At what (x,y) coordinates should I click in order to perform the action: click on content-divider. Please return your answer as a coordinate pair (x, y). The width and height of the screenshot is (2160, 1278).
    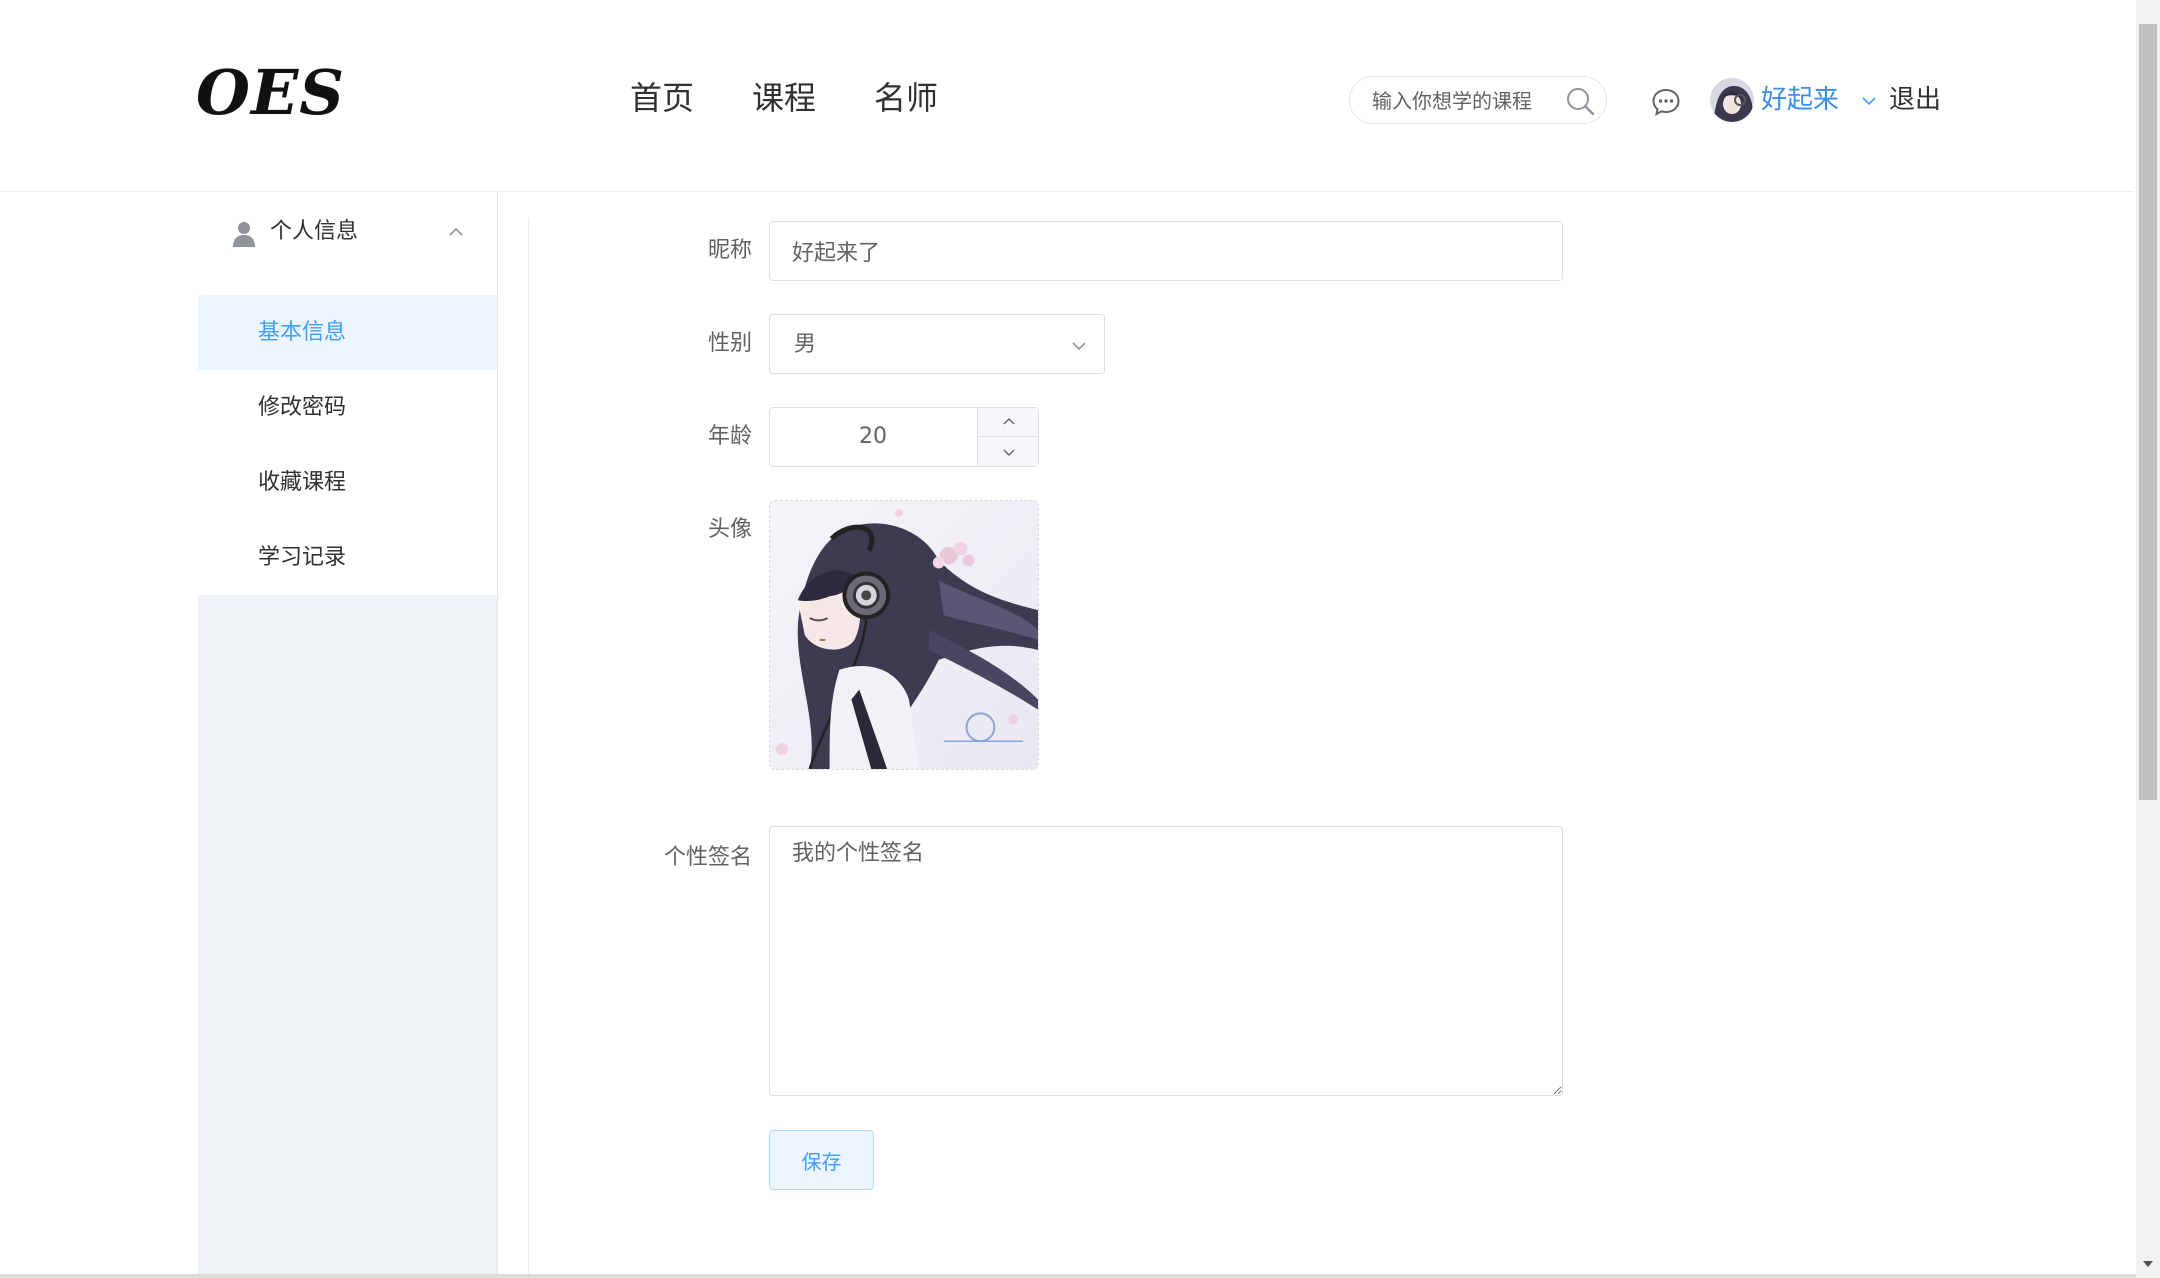
    Looking at the image, I should click on (528, 748).